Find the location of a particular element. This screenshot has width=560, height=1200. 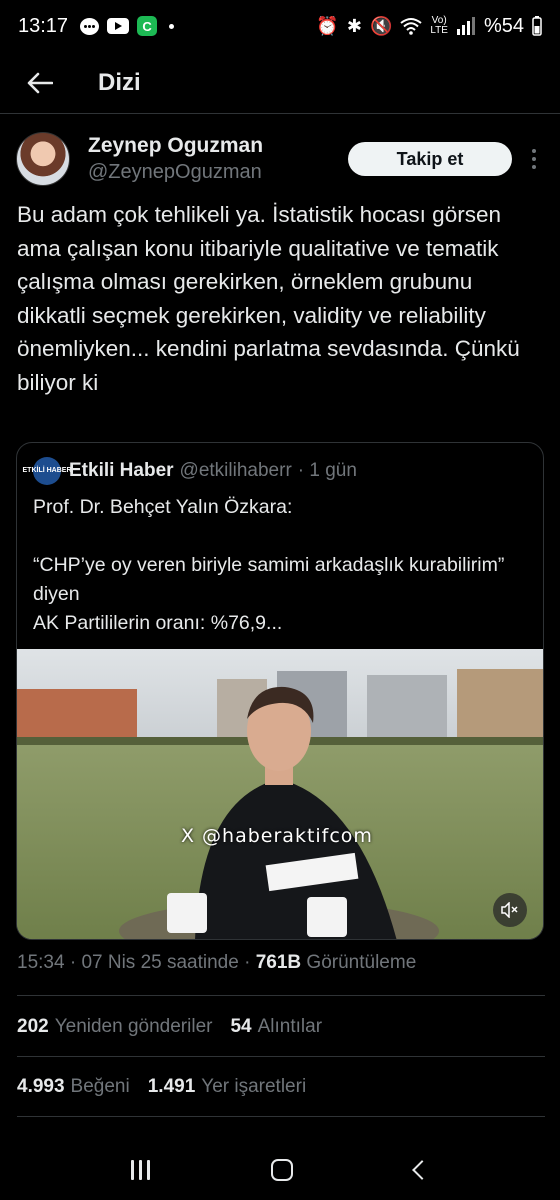

shield-app-icon: C is located at coordinates (147, 26).